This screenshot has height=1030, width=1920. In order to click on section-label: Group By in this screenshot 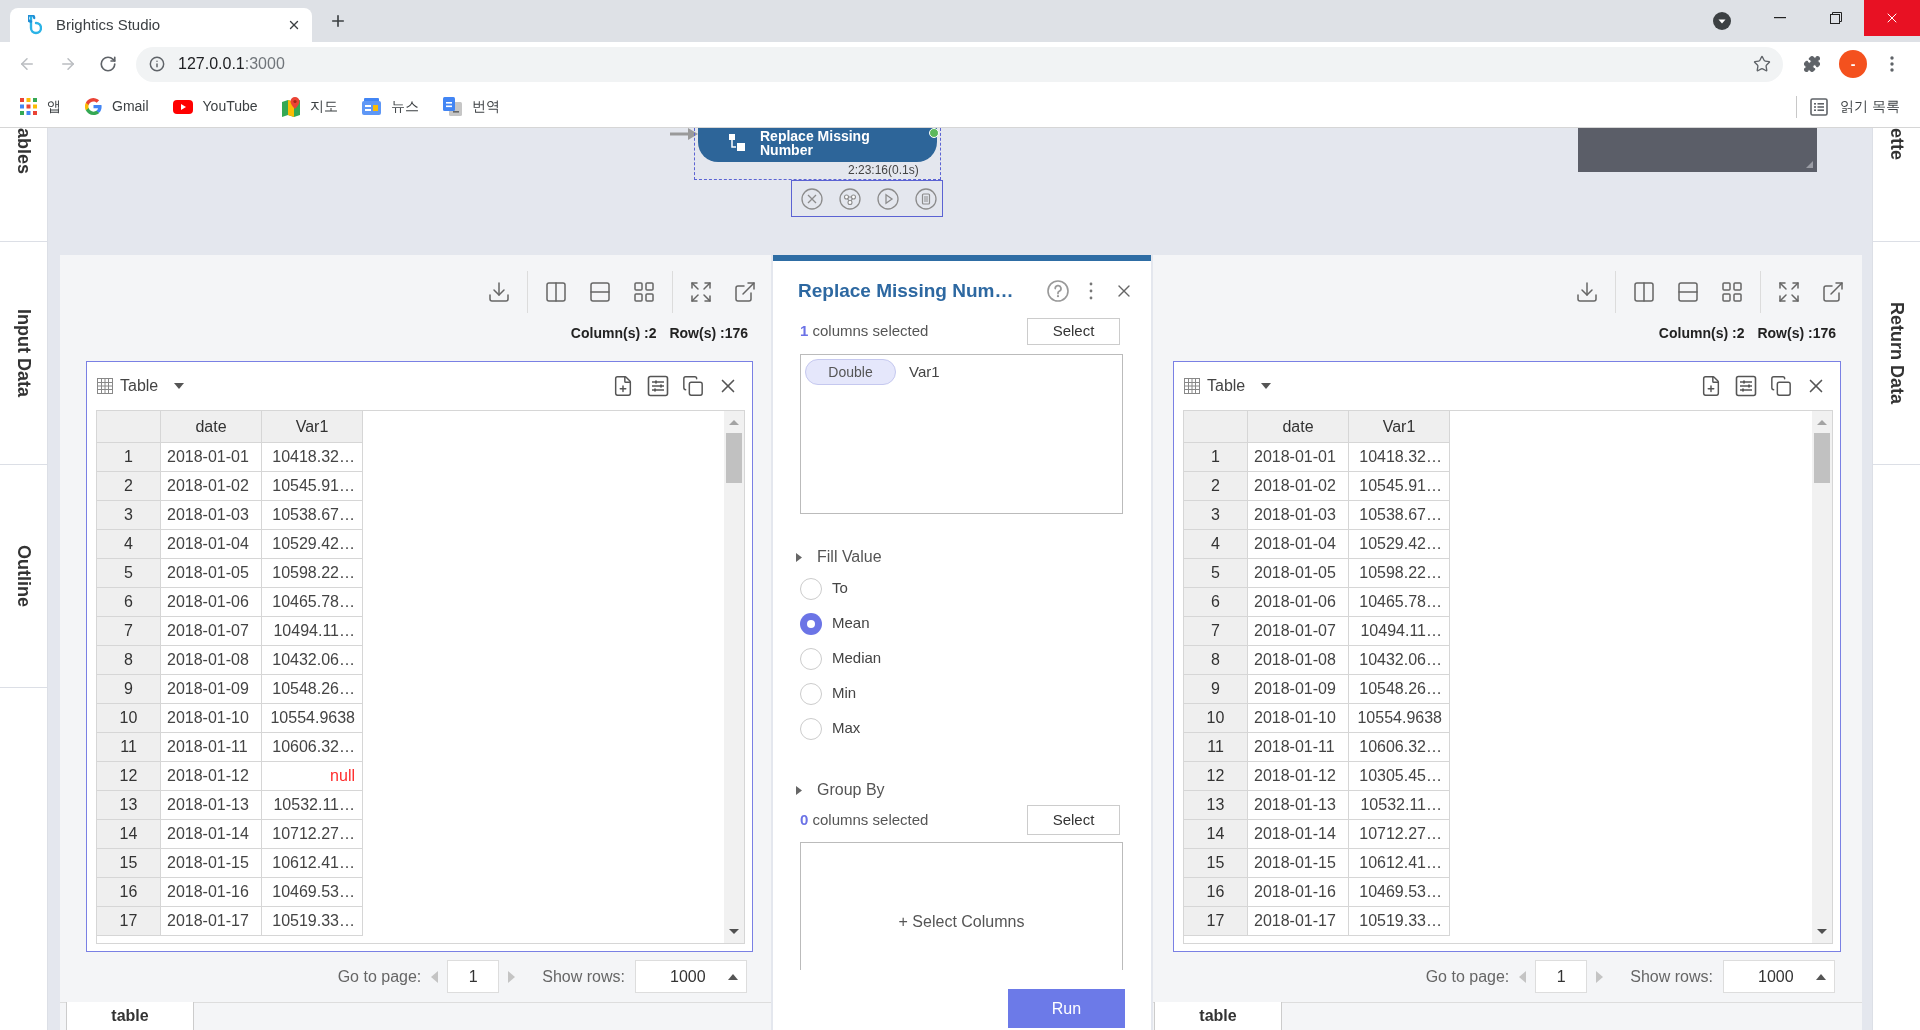, I will do `click(851, 790)`.